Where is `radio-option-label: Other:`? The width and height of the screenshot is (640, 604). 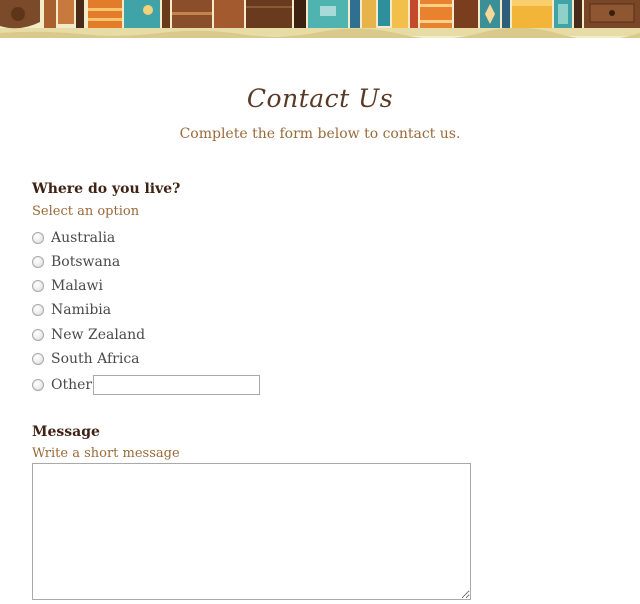 radio-option-label: Other: is located at coordinates (74, 385).